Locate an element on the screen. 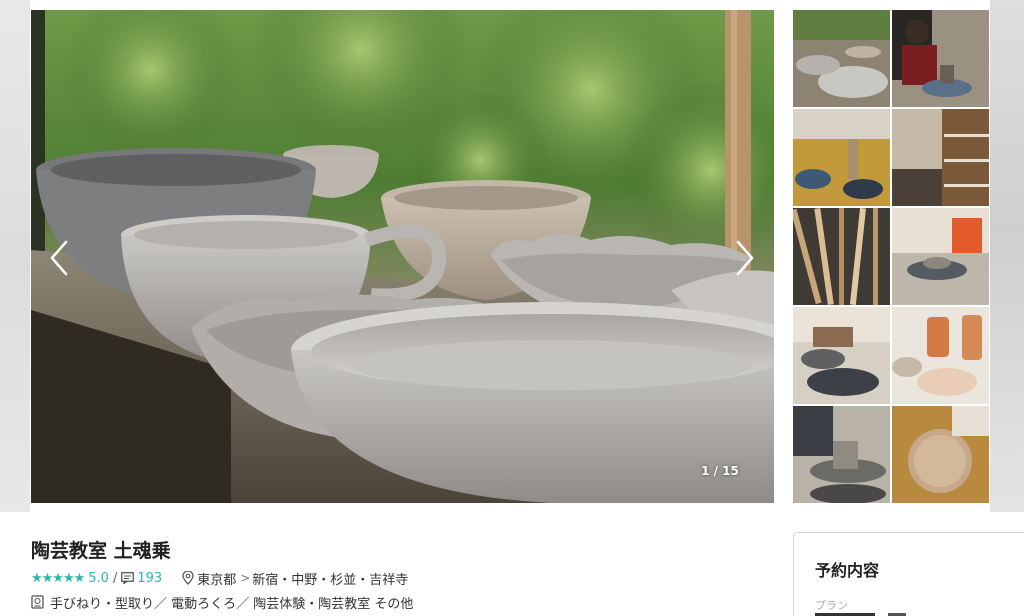 The width and height of the screenshot is (1024, 616). page-title: 陶芸教室 土魂乗 is located at coordinates (101, 551).